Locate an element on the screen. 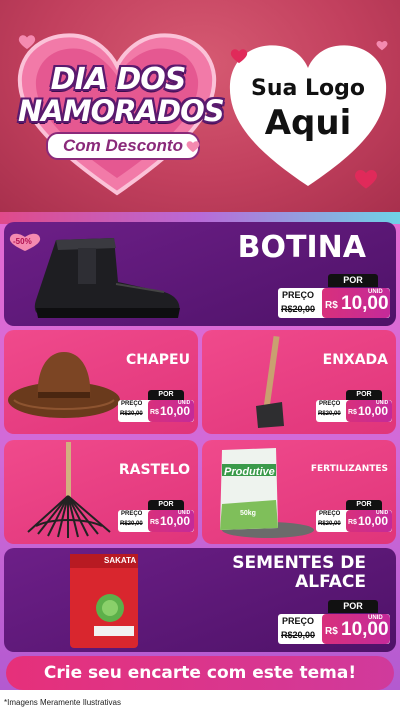 The height and width of the screenshot is (711, 400). product-name: CHAPEU is located at coordinates (157, 360).